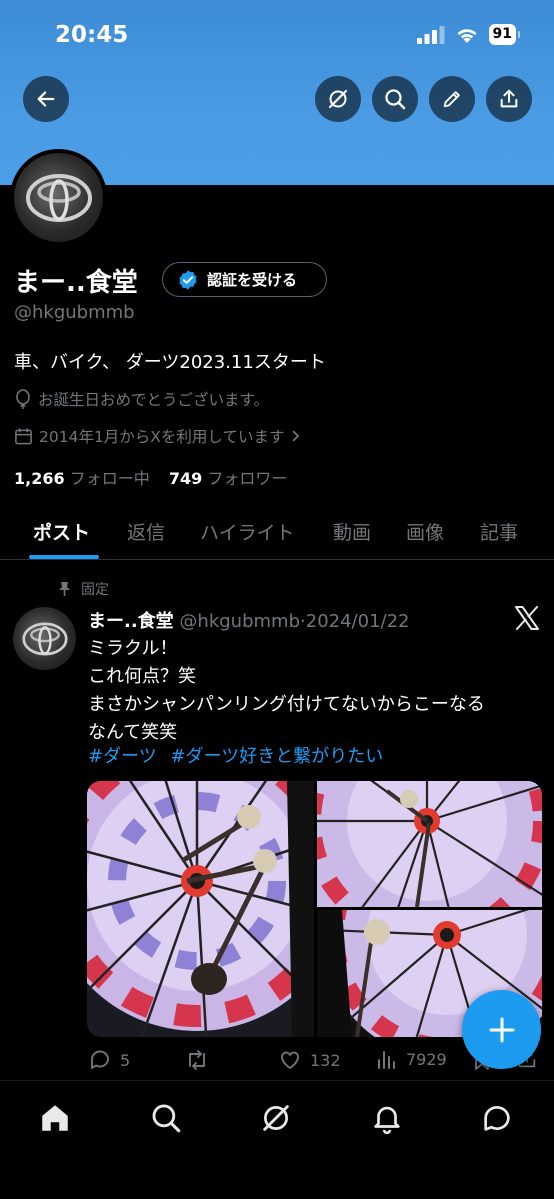 Image resolution: width=554 pixels, height=1199 pixels. What do you see at coordinates (277, 1139) in the screenshot?
I see `bottom-navigation` at bounding box center [277, 1139].